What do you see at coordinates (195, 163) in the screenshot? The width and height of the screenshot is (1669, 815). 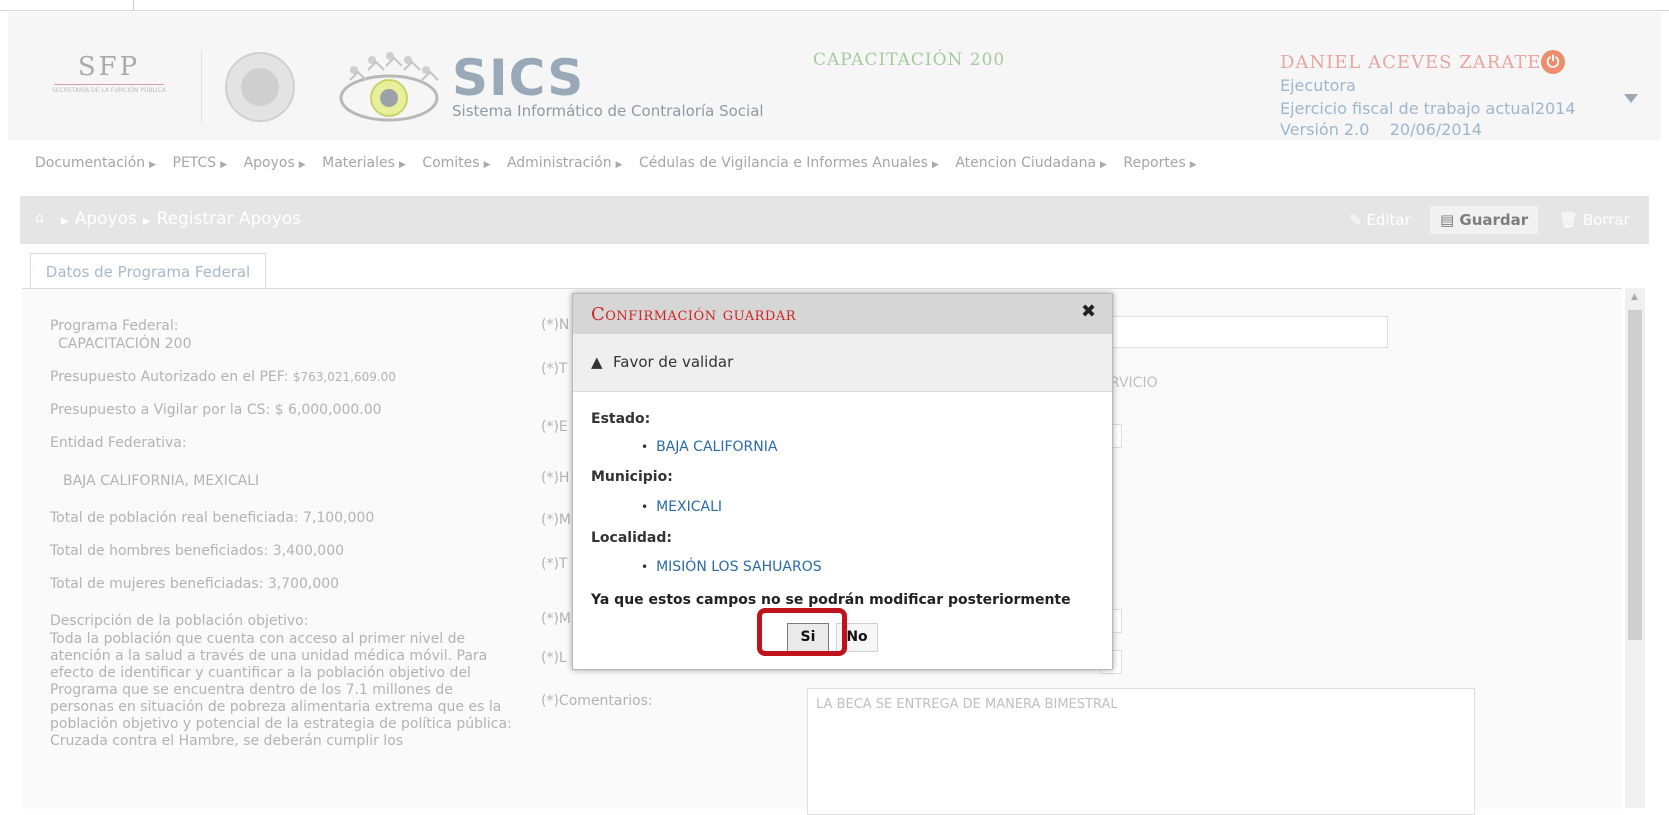 I see `menu-petcs: PETCS` at bounding box center [195, 163].